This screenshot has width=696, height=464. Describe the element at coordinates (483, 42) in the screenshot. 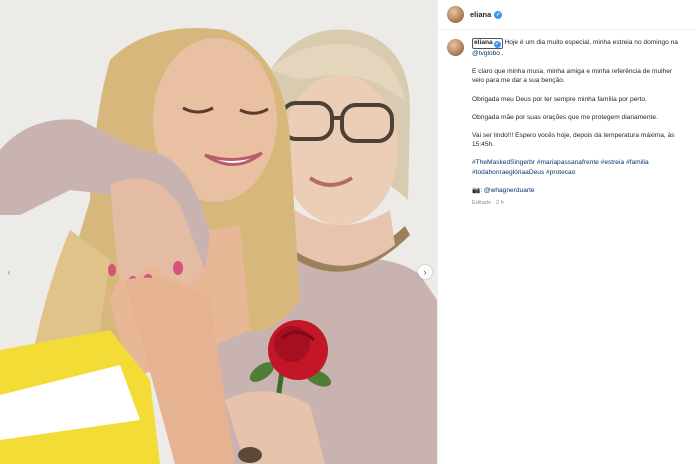

I see `caption-username-text: eliana` at that location.